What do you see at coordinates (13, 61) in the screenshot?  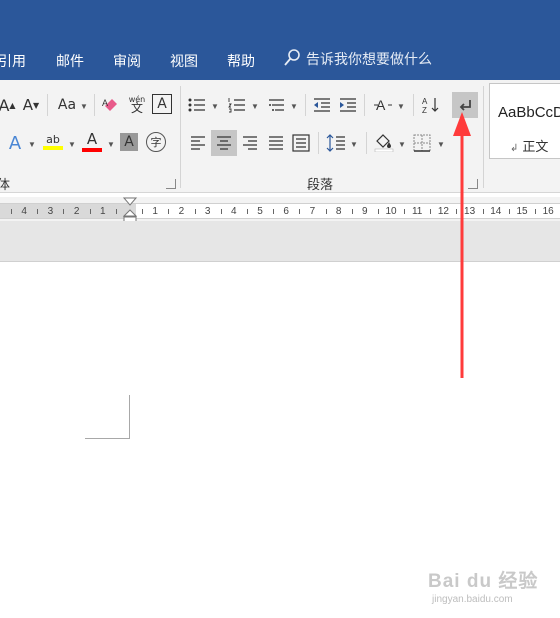 I see `menu-references: 引用` at bounding box center [13, 61].